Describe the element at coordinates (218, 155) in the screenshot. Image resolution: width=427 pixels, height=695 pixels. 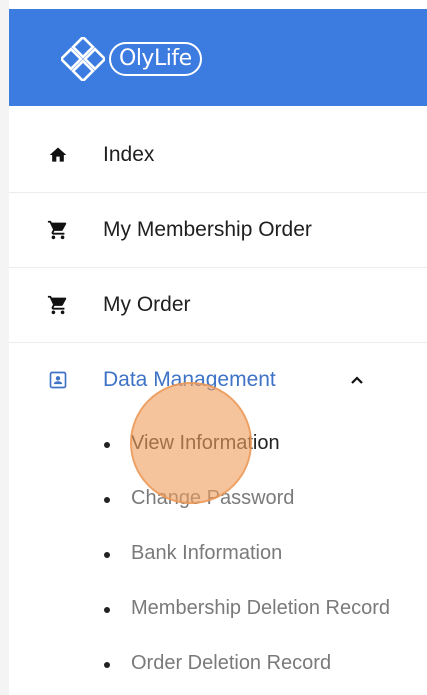
I see `sidebar-item-index: Index` at that location.